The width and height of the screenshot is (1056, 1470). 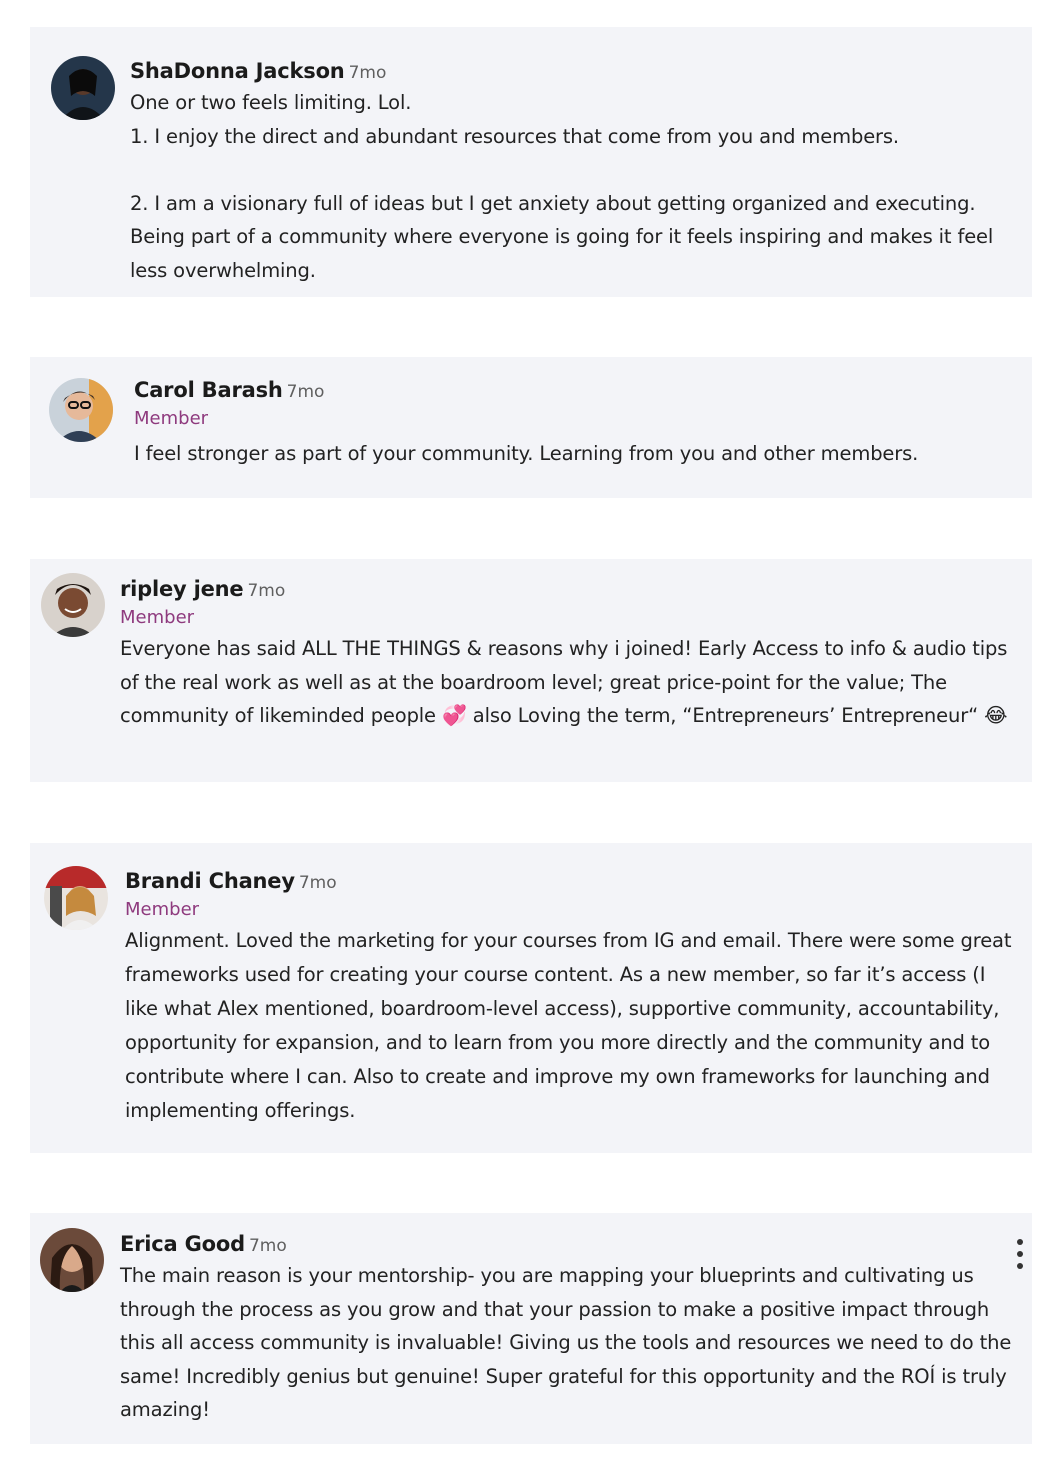 I want to click on author-name: Brandi Chaney, so click(x=210, y=881).